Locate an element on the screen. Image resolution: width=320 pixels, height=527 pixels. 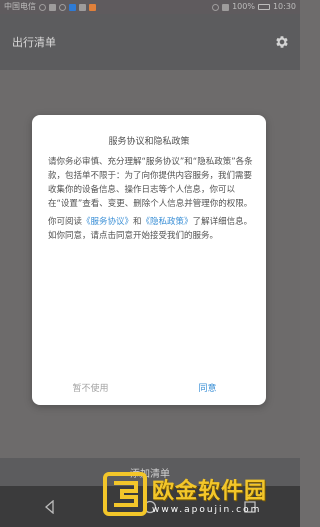
app-notification-icon is located at coordinates (72, 7).